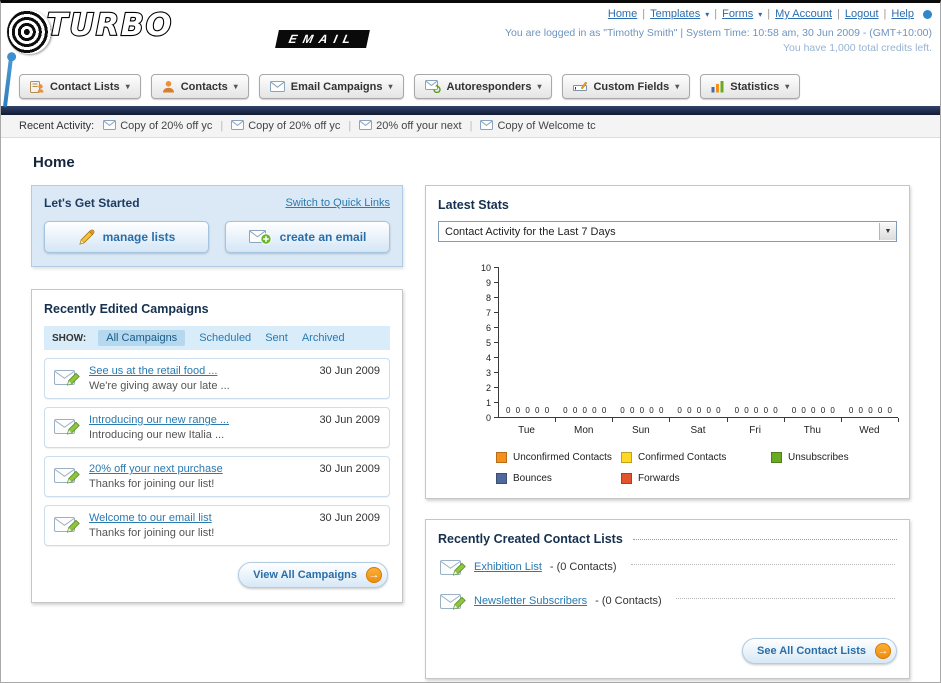 The width and height of the screenshot is (941, 683). Describe the element at coordinates (785, 598) in the screenshot. I see `dotted-divider` at that location.